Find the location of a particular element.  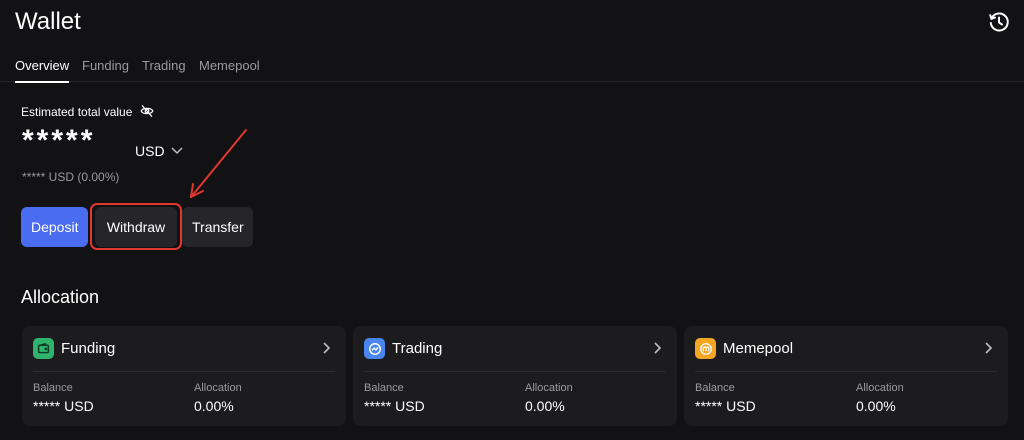

transfer-button: Transfer is located at coordinates (217, 227).